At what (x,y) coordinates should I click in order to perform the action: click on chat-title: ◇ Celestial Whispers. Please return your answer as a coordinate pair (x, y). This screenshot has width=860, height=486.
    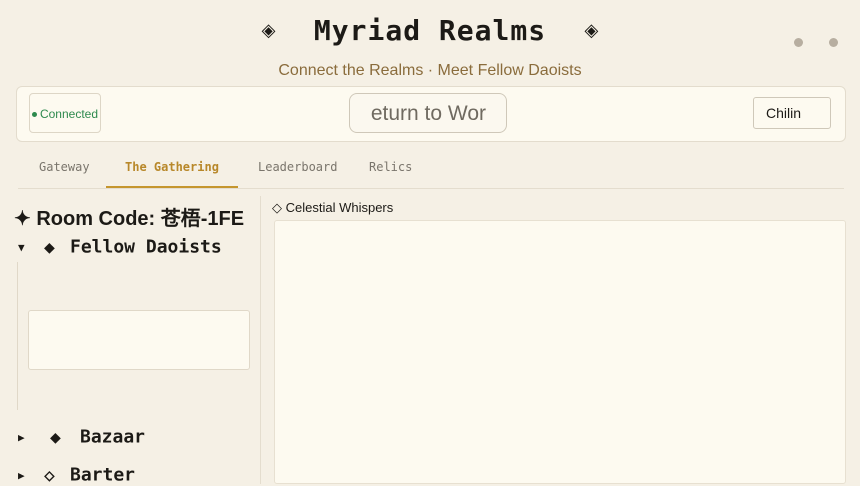
    Looking at the image, I should click on (333, 207).